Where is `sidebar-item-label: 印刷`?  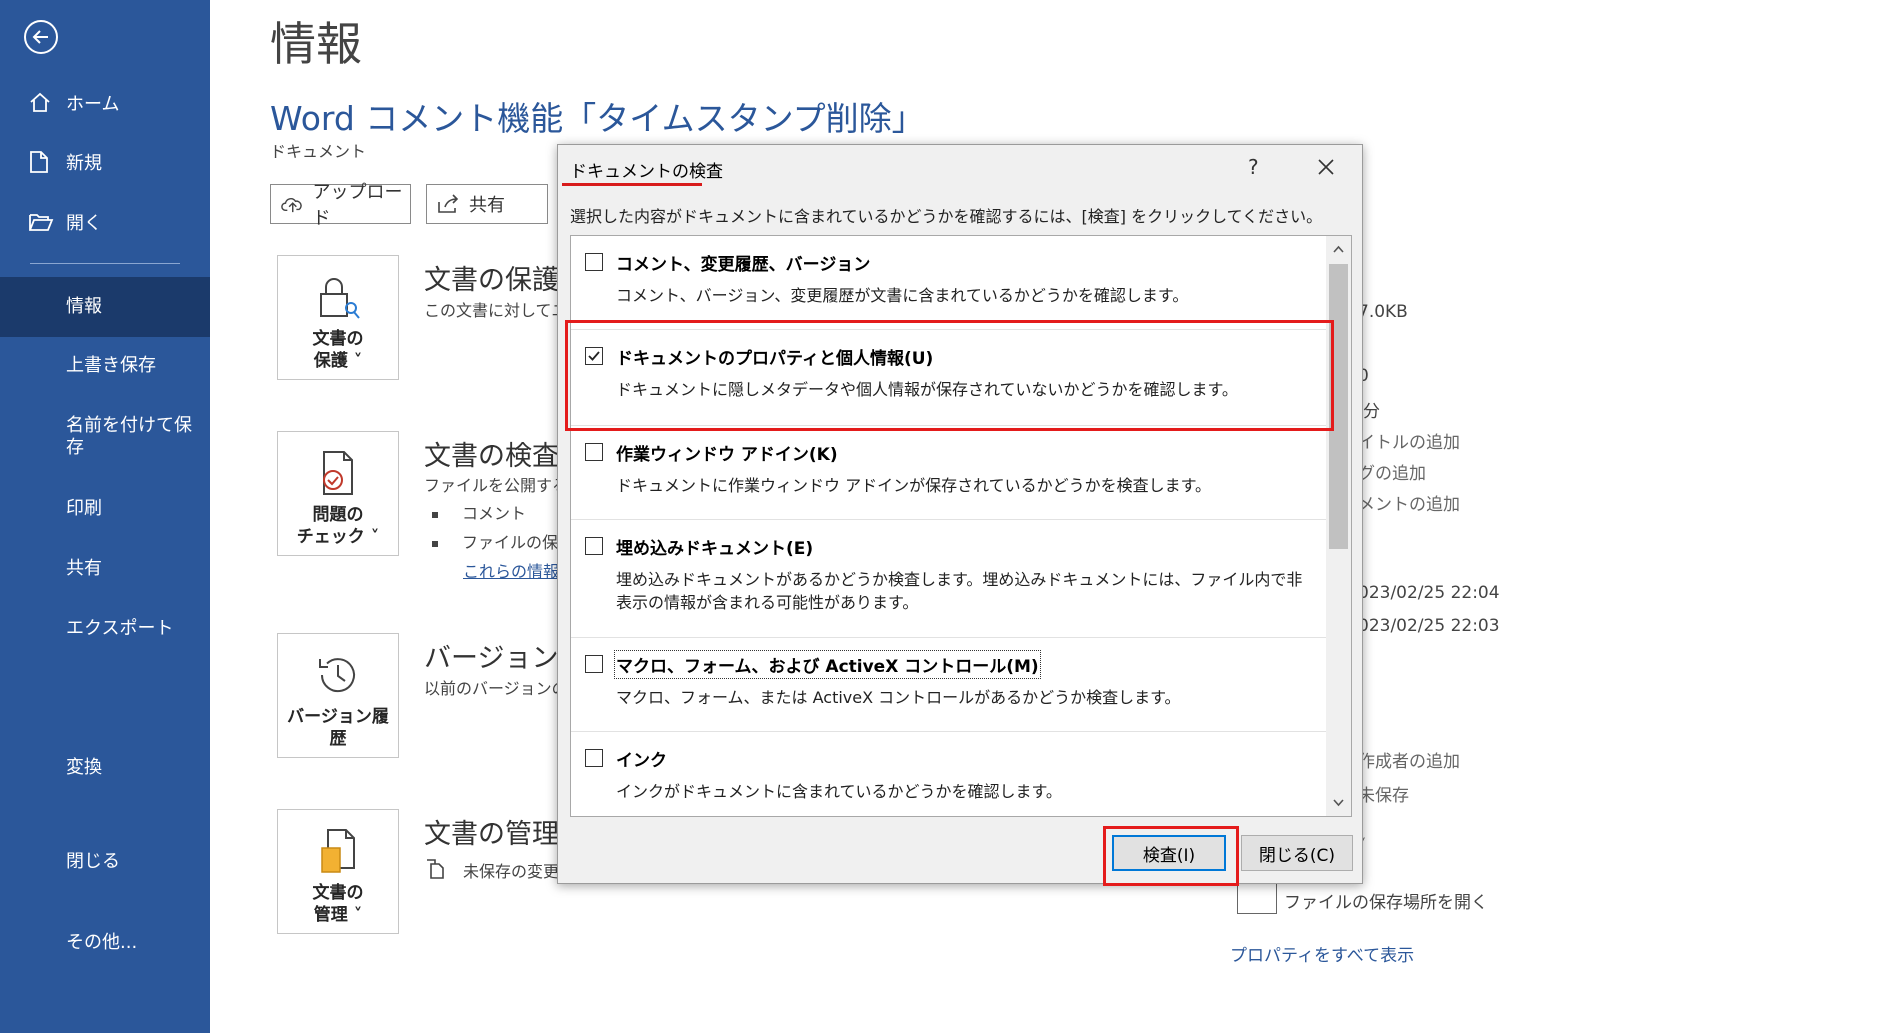 sidebar-item-label: 印刷 is located at coordinates (84, 508).